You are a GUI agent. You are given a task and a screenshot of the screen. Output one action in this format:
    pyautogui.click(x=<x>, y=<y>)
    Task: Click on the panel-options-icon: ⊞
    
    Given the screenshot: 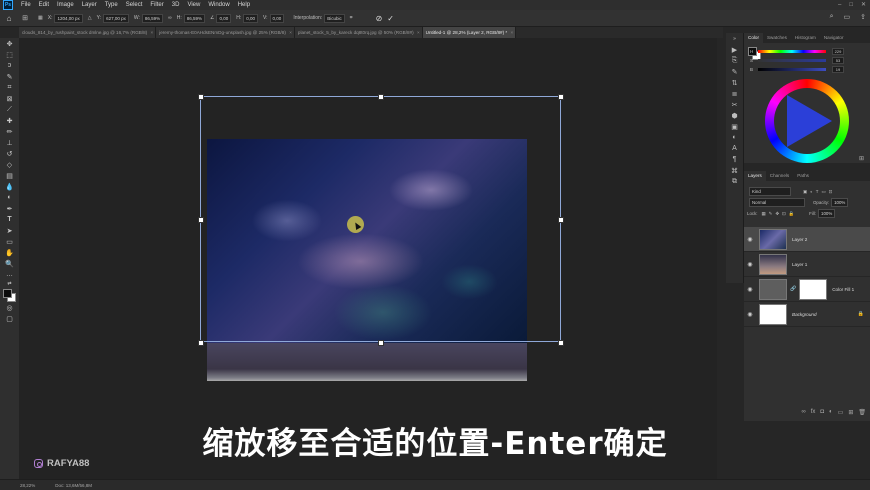 What is the action you would take?
    pyautogui.click(x=861, y=158)
    